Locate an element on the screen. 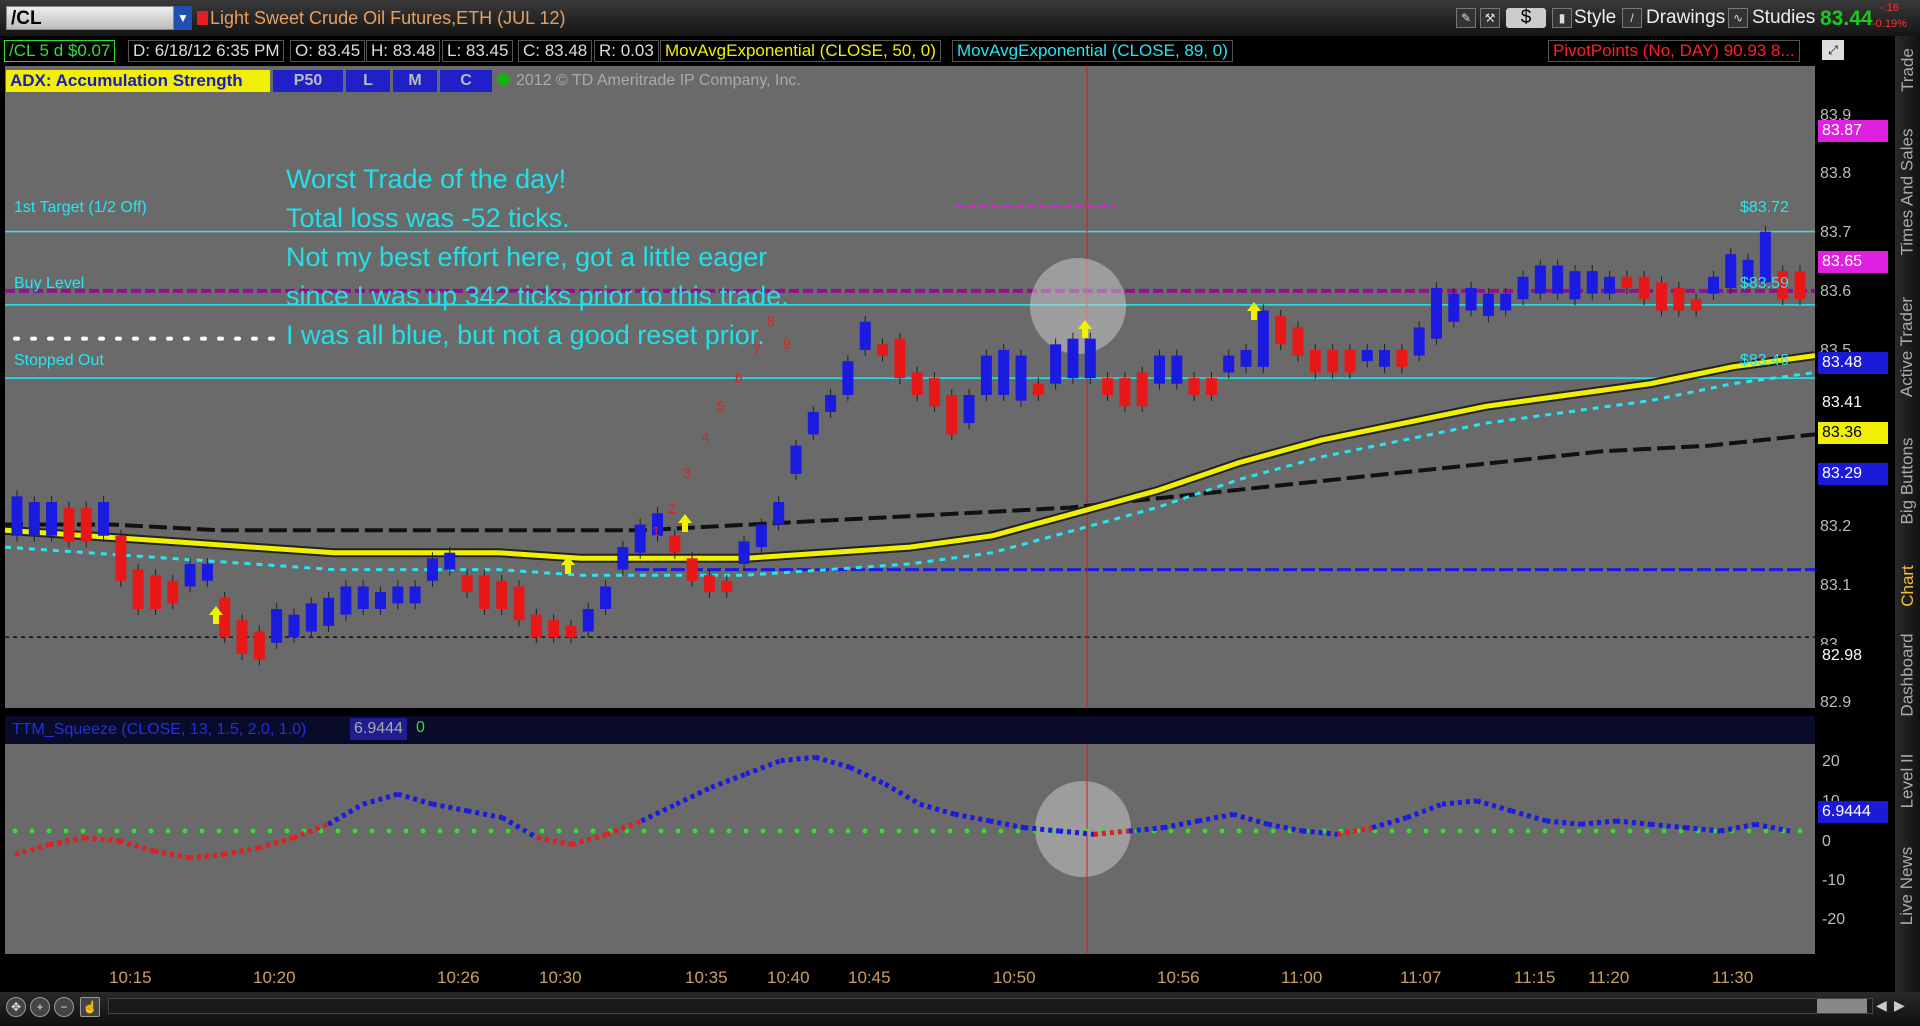  drawings-button: Drawings is located at coordinates (1685, 18).